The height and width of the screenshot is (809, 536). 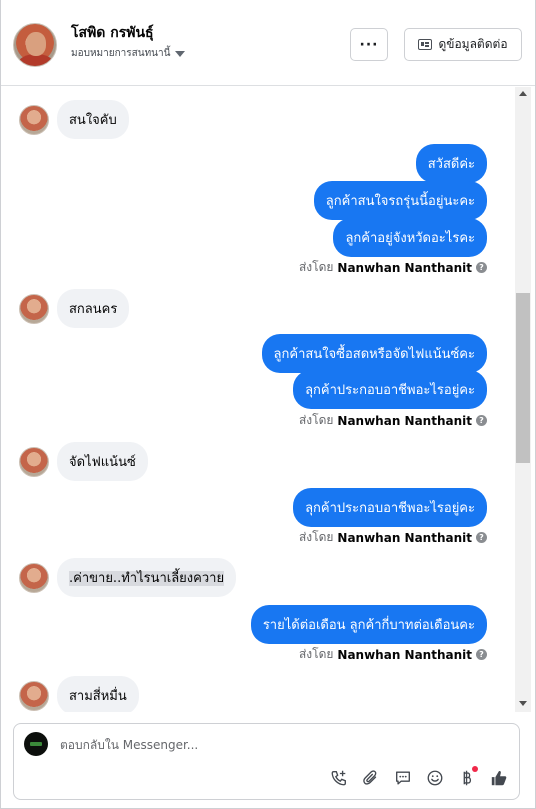 What do you see at coordinates (523, 378) in the screenshot?
I see `scroll-thumb` at bounding box center [523, 378].